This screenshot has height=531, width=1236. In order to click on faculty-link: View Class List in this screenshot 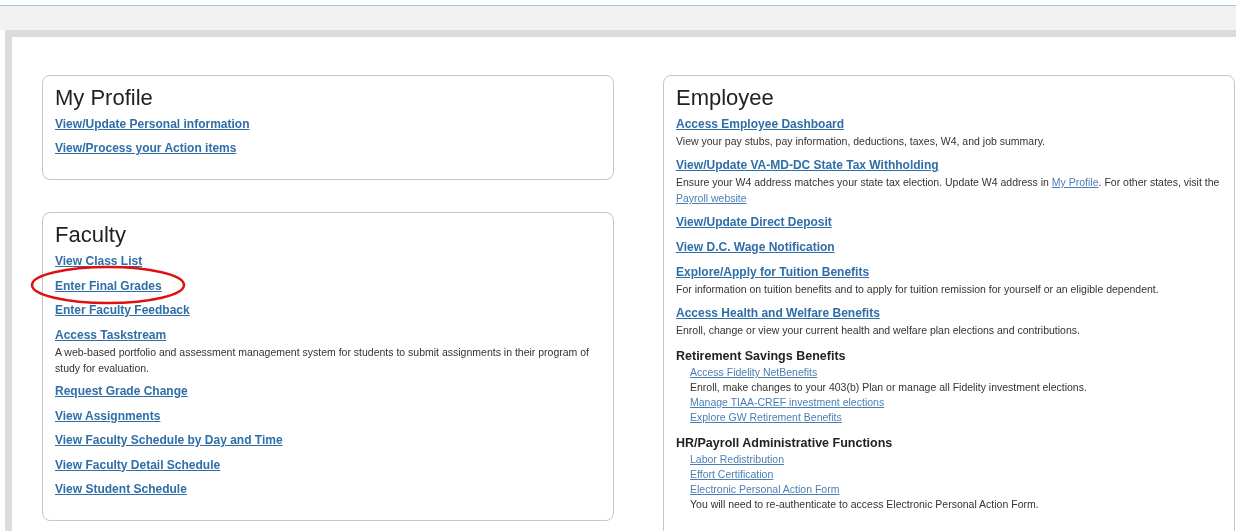, I will do `click(99, 261)`.